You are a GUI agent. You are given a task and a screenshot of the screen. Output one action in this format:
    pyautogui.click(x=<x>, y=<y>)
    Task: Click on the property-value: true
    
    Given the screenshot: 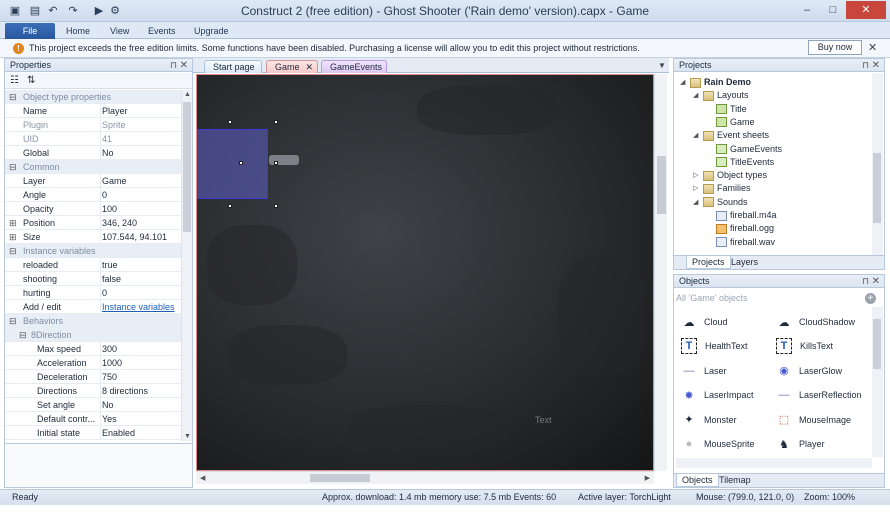 What is the action you would take?
    pyautogui.click(x=110, y=265)
    